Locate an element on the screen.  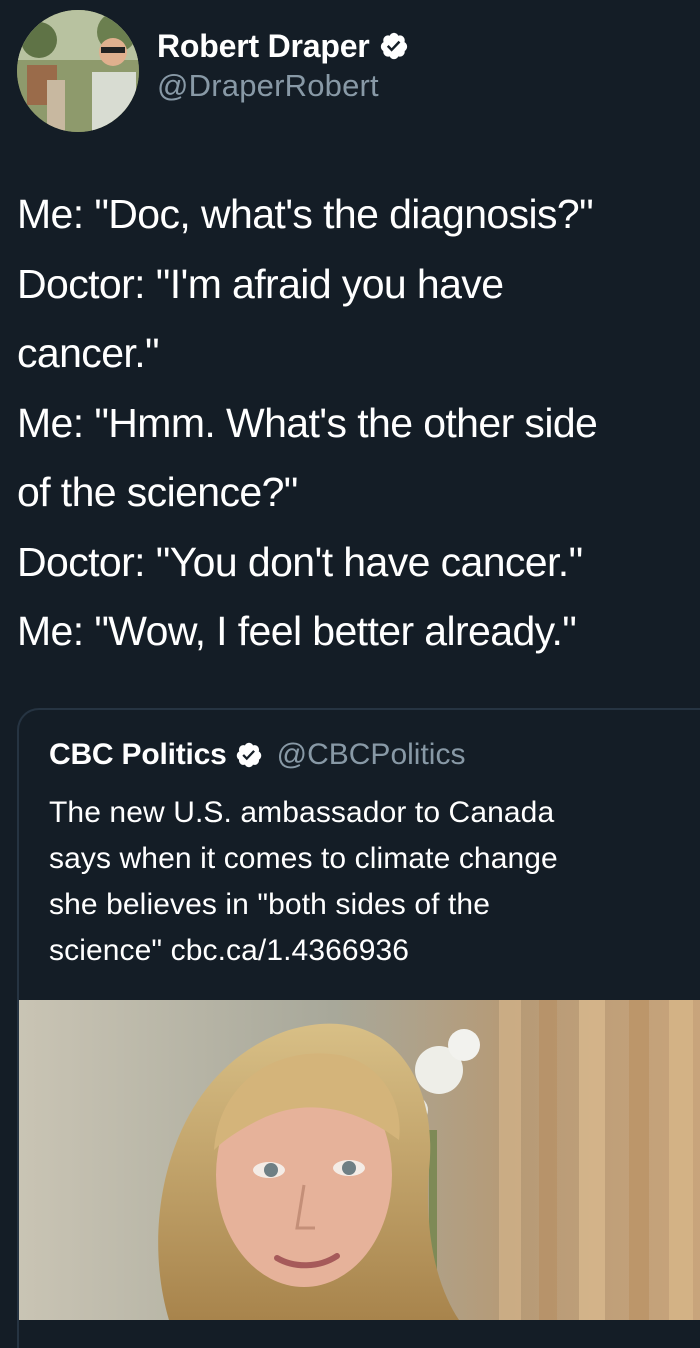
tweet-line: Me: "Wow, I feel better already." is located at coordinates (297, 631).